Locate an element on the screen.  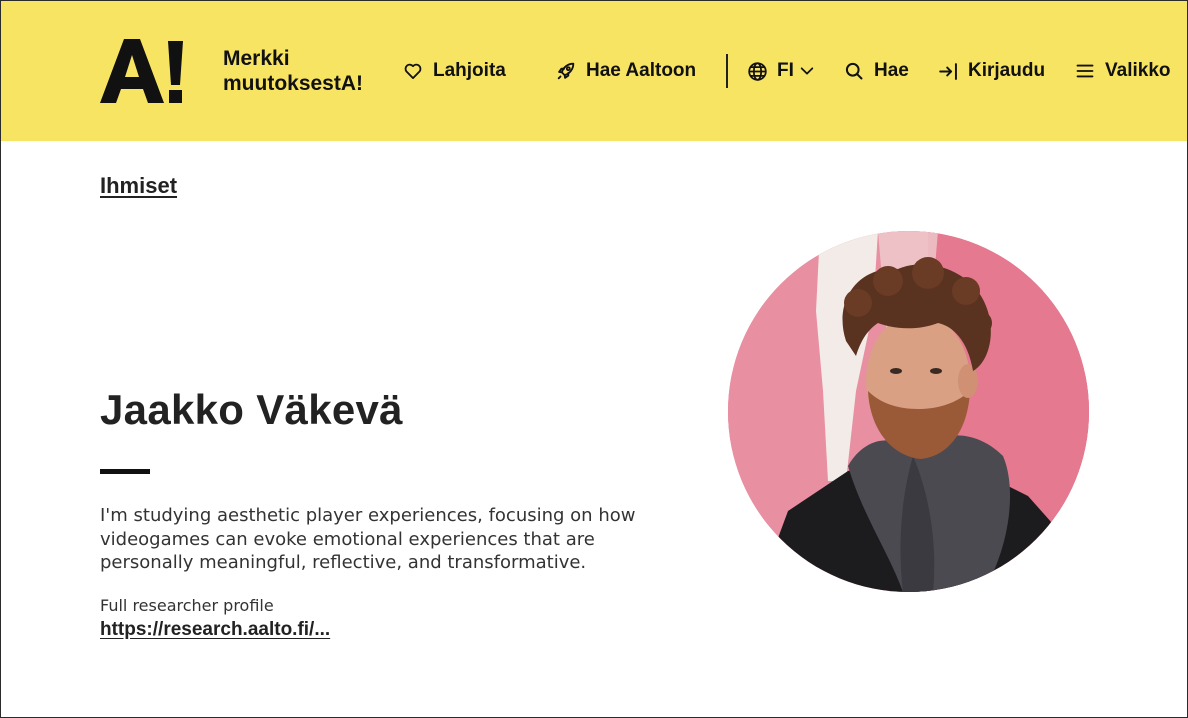
apply-label: Hae Aaltoon is located at coordinates (641, 70).